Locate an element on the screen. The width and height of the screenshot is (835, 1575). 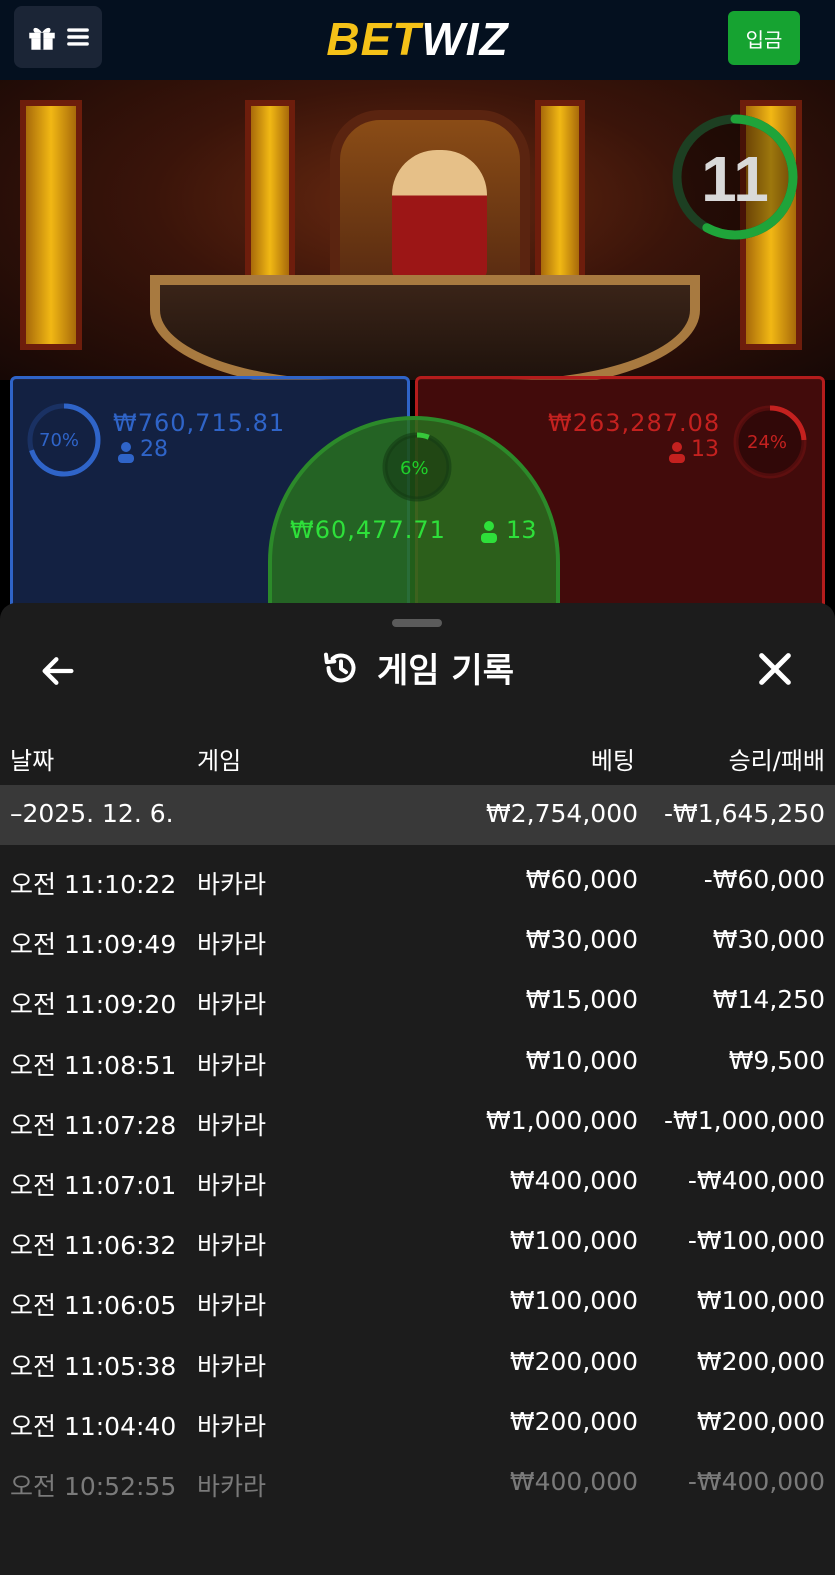
dealer is located at coordinates (439, 215).